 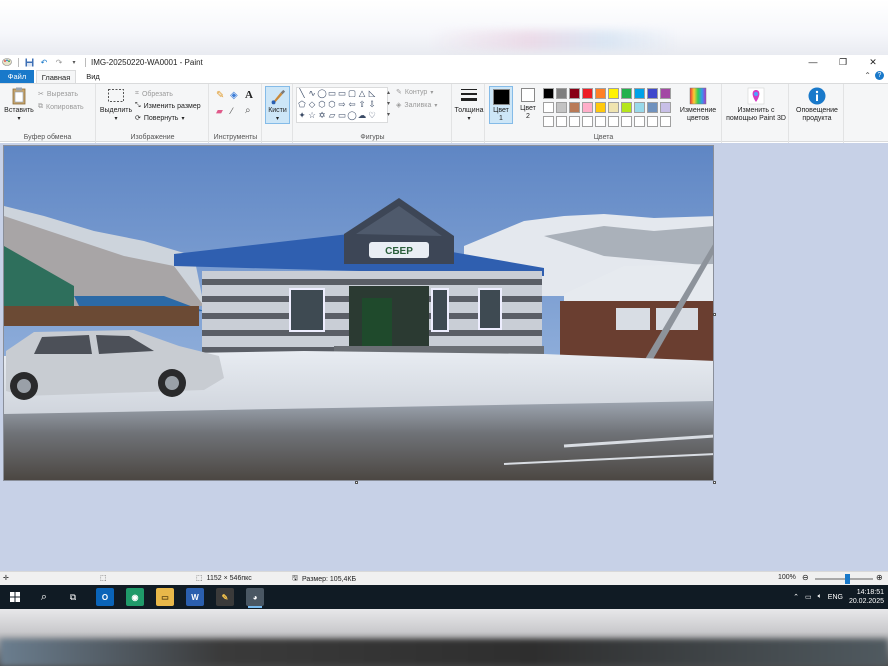 What do you see at coordinates (312, 104) in the screenshot?
I see `shape-option: ◇` at bounding box center [312, 104].